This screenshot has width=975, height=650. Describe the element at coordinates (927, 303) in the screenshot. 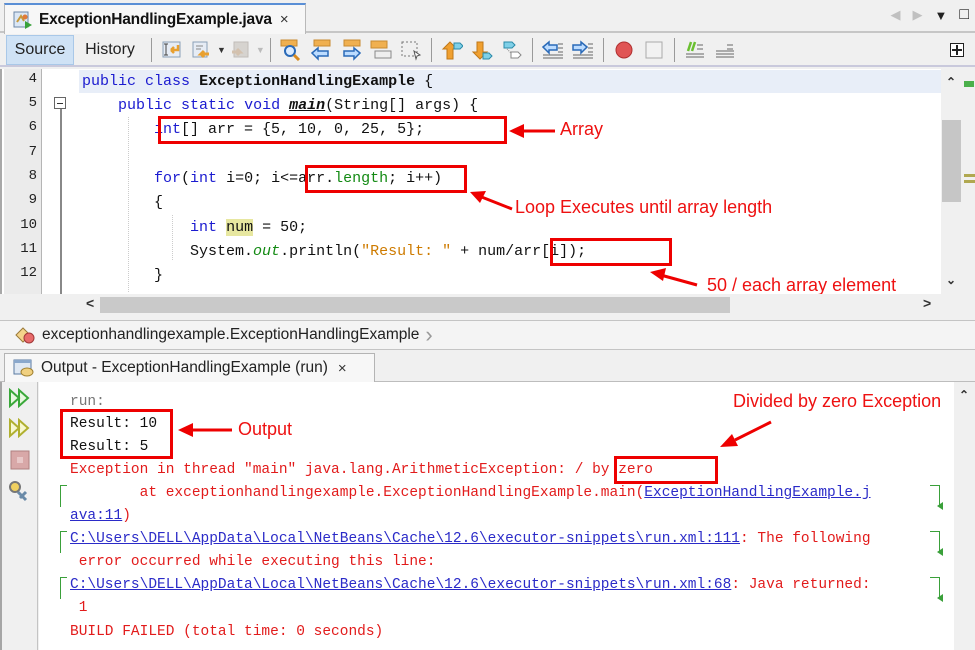

I see `scroll-right-icon: >` at that location.